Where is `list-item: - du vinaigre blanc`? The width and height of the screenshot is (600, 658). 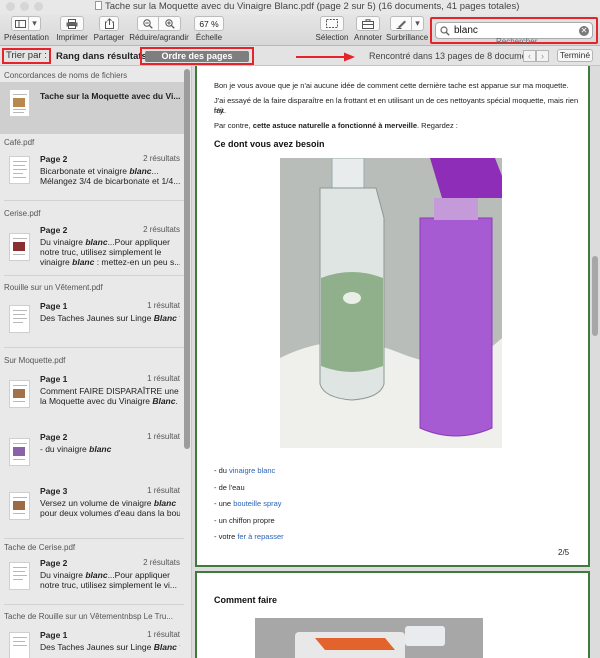 list-item: - du vinaigre blanc is located at coordinates (245, 470).